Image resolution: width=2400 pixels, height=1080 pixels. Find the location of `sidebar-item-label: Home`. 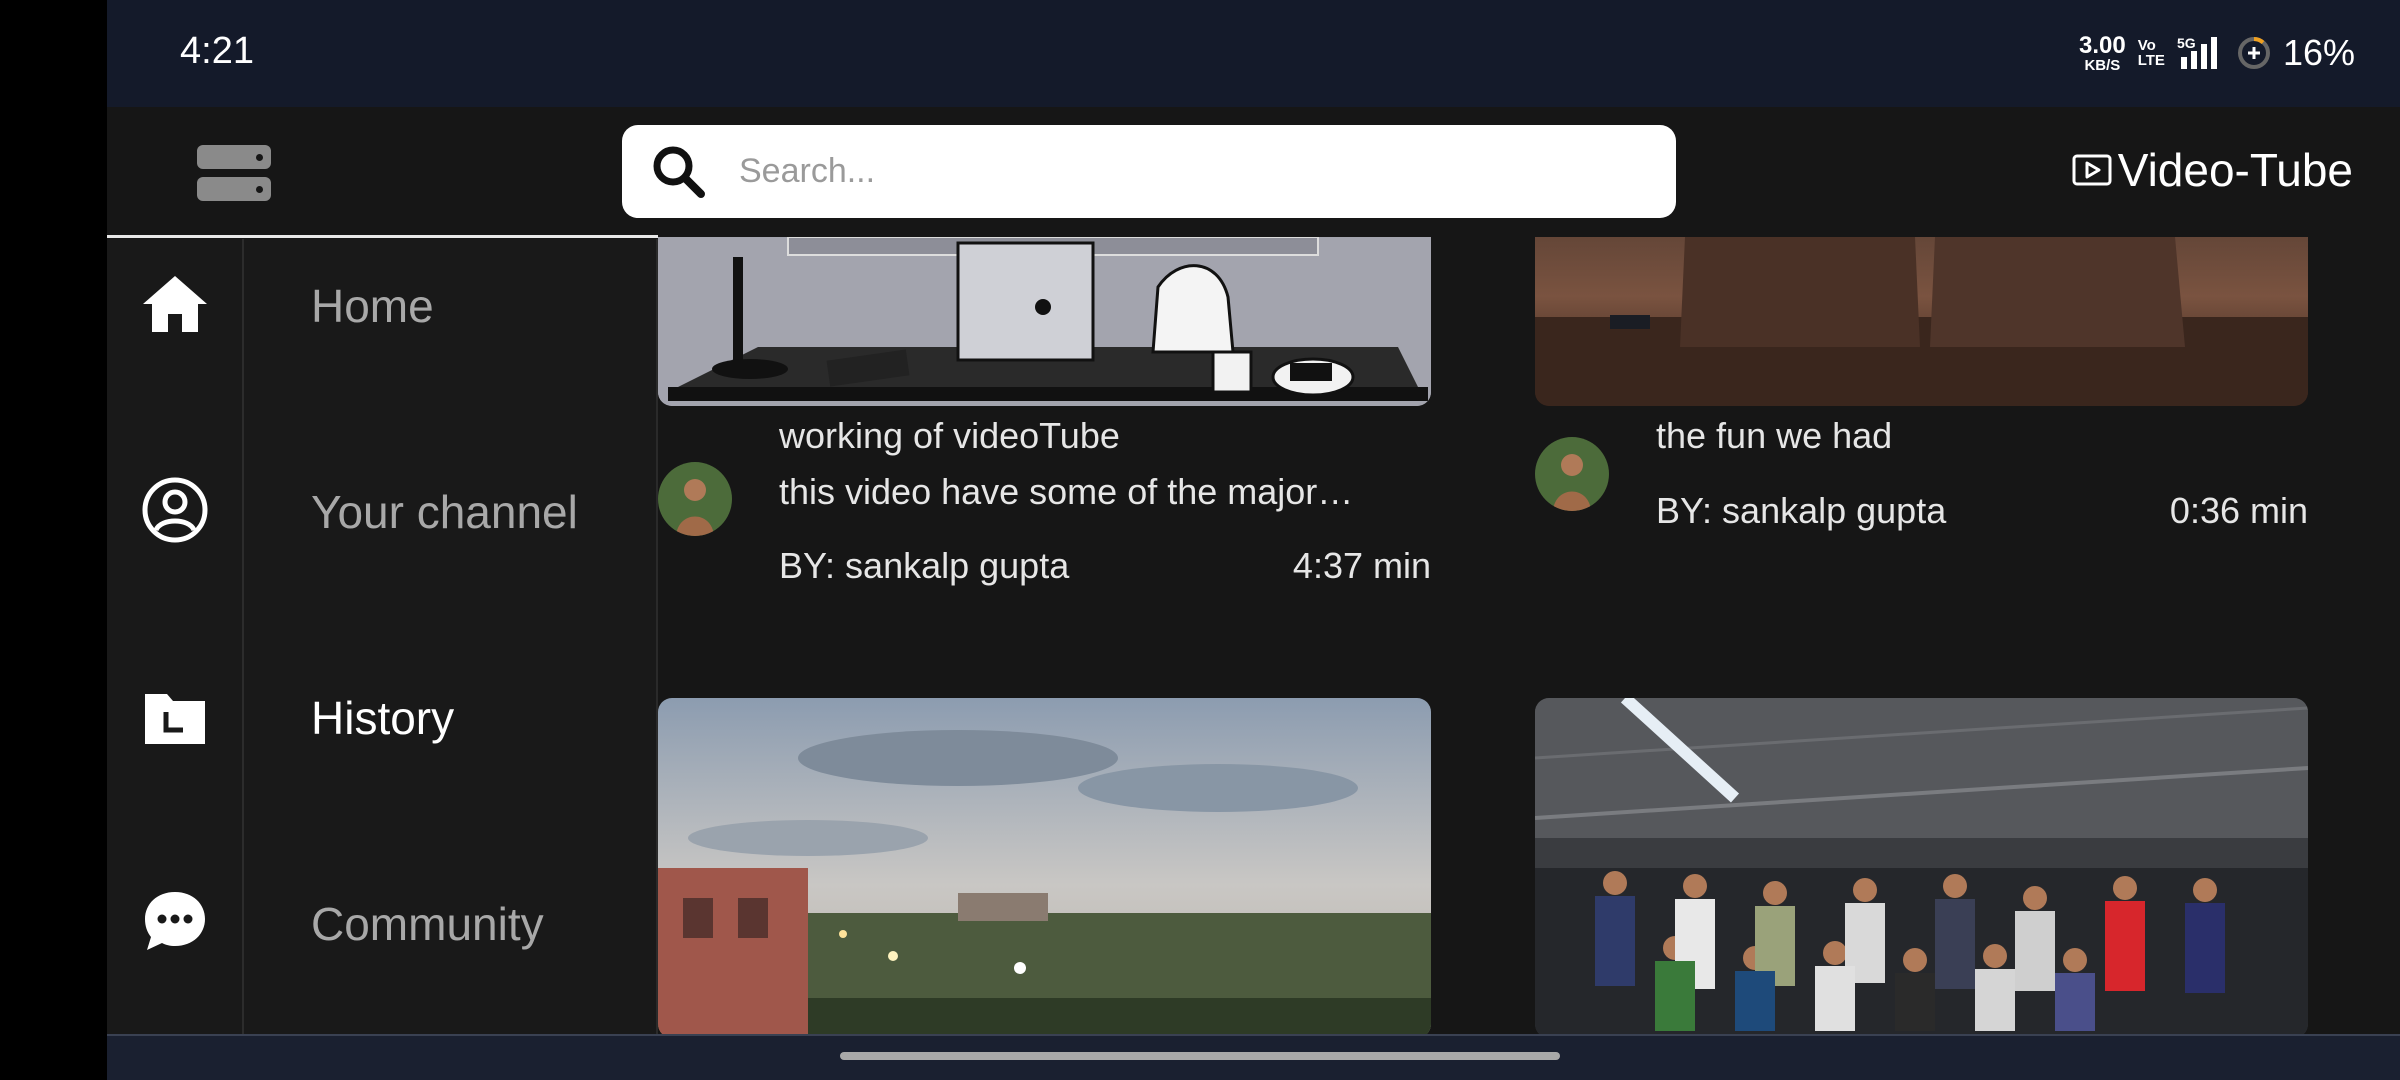

sidebar-item-label: Home is located at coordinates (372, 306).